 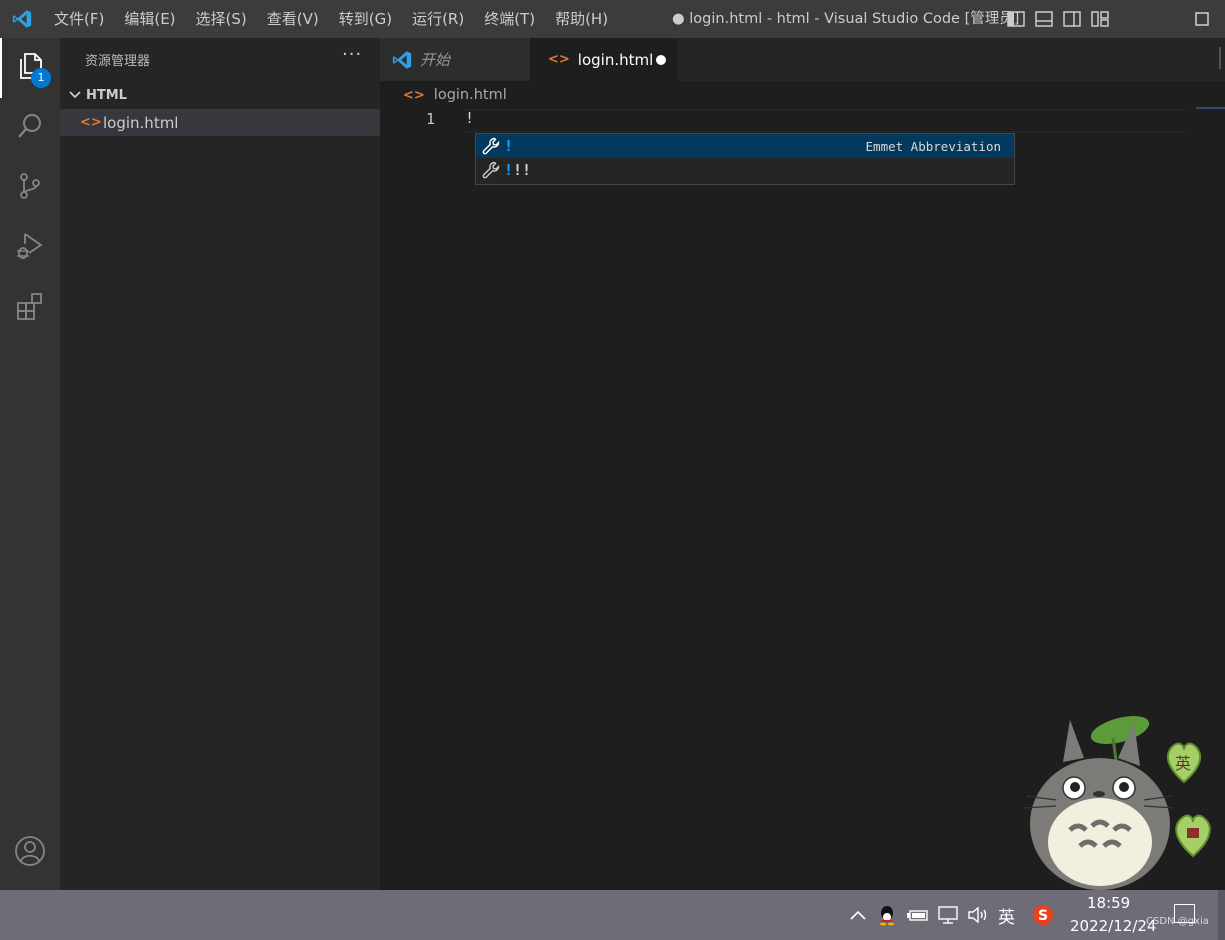 I want to click on activity-bar: 1, so click(x=30, y=464).